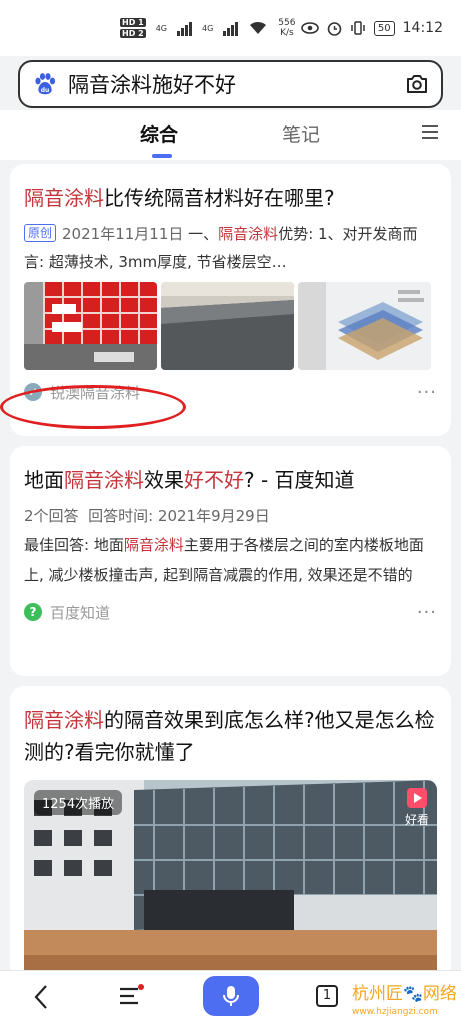 The width and height of the screenshot is (461, 1024). I want to click on play-count: 1254次播放, so click(78, 802).